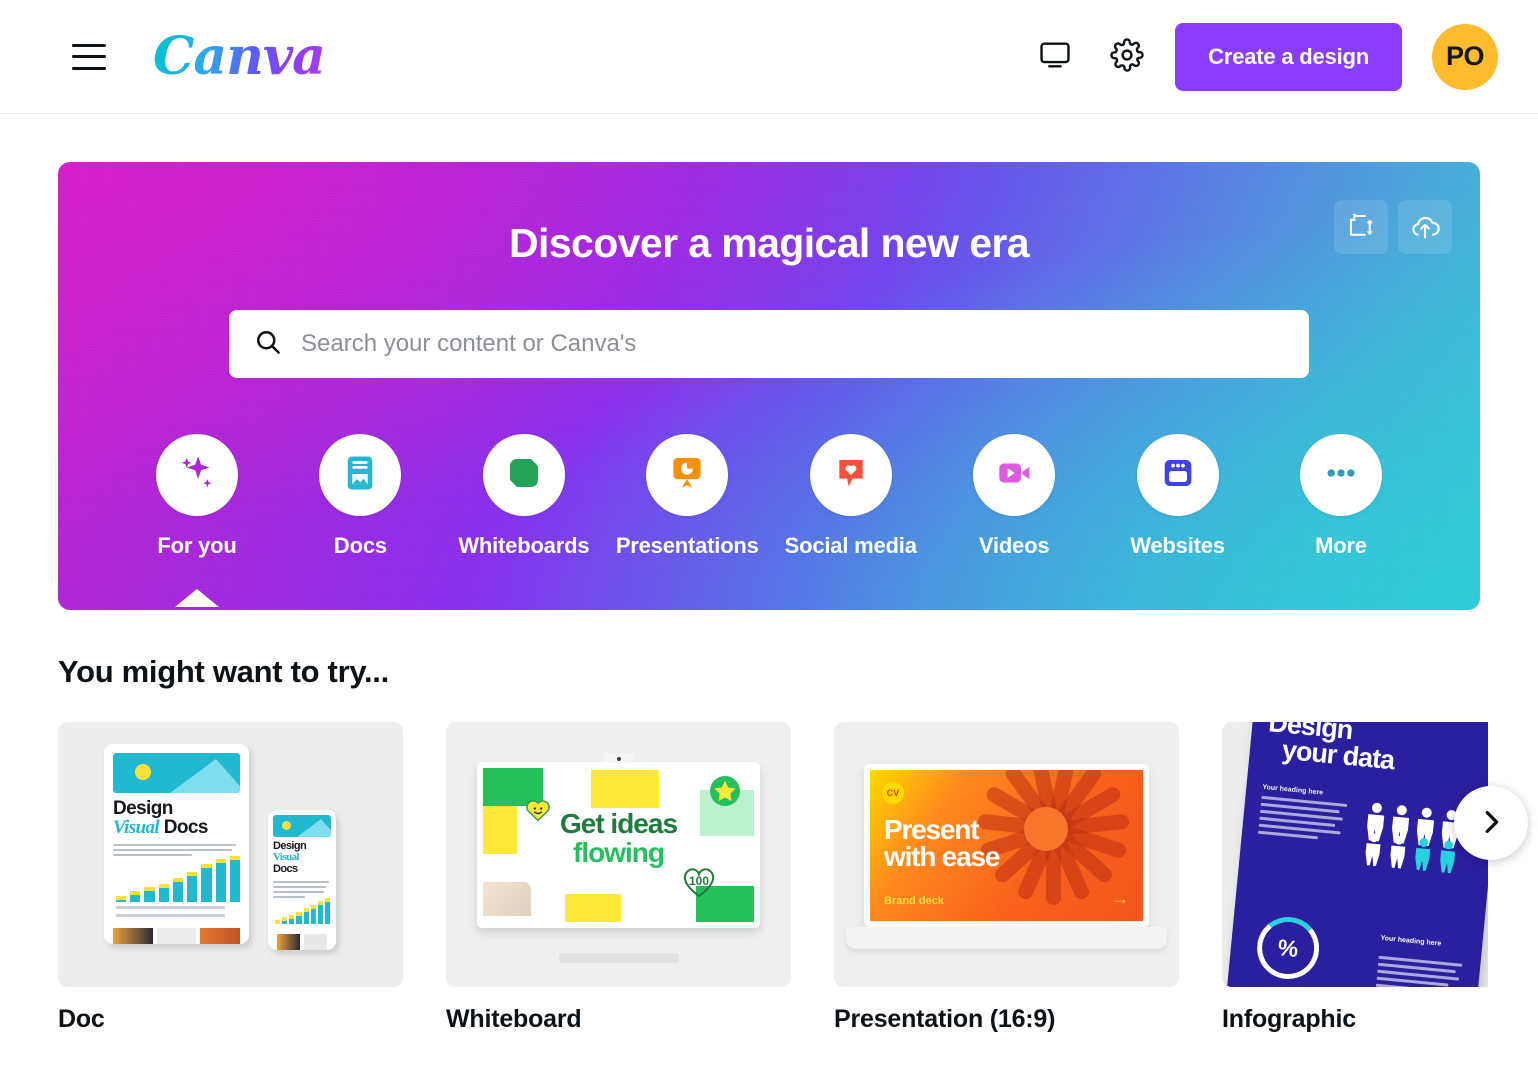 This screenshot has height=1086, width=1538. I want to click on laptop-base, so click(1006, 938).